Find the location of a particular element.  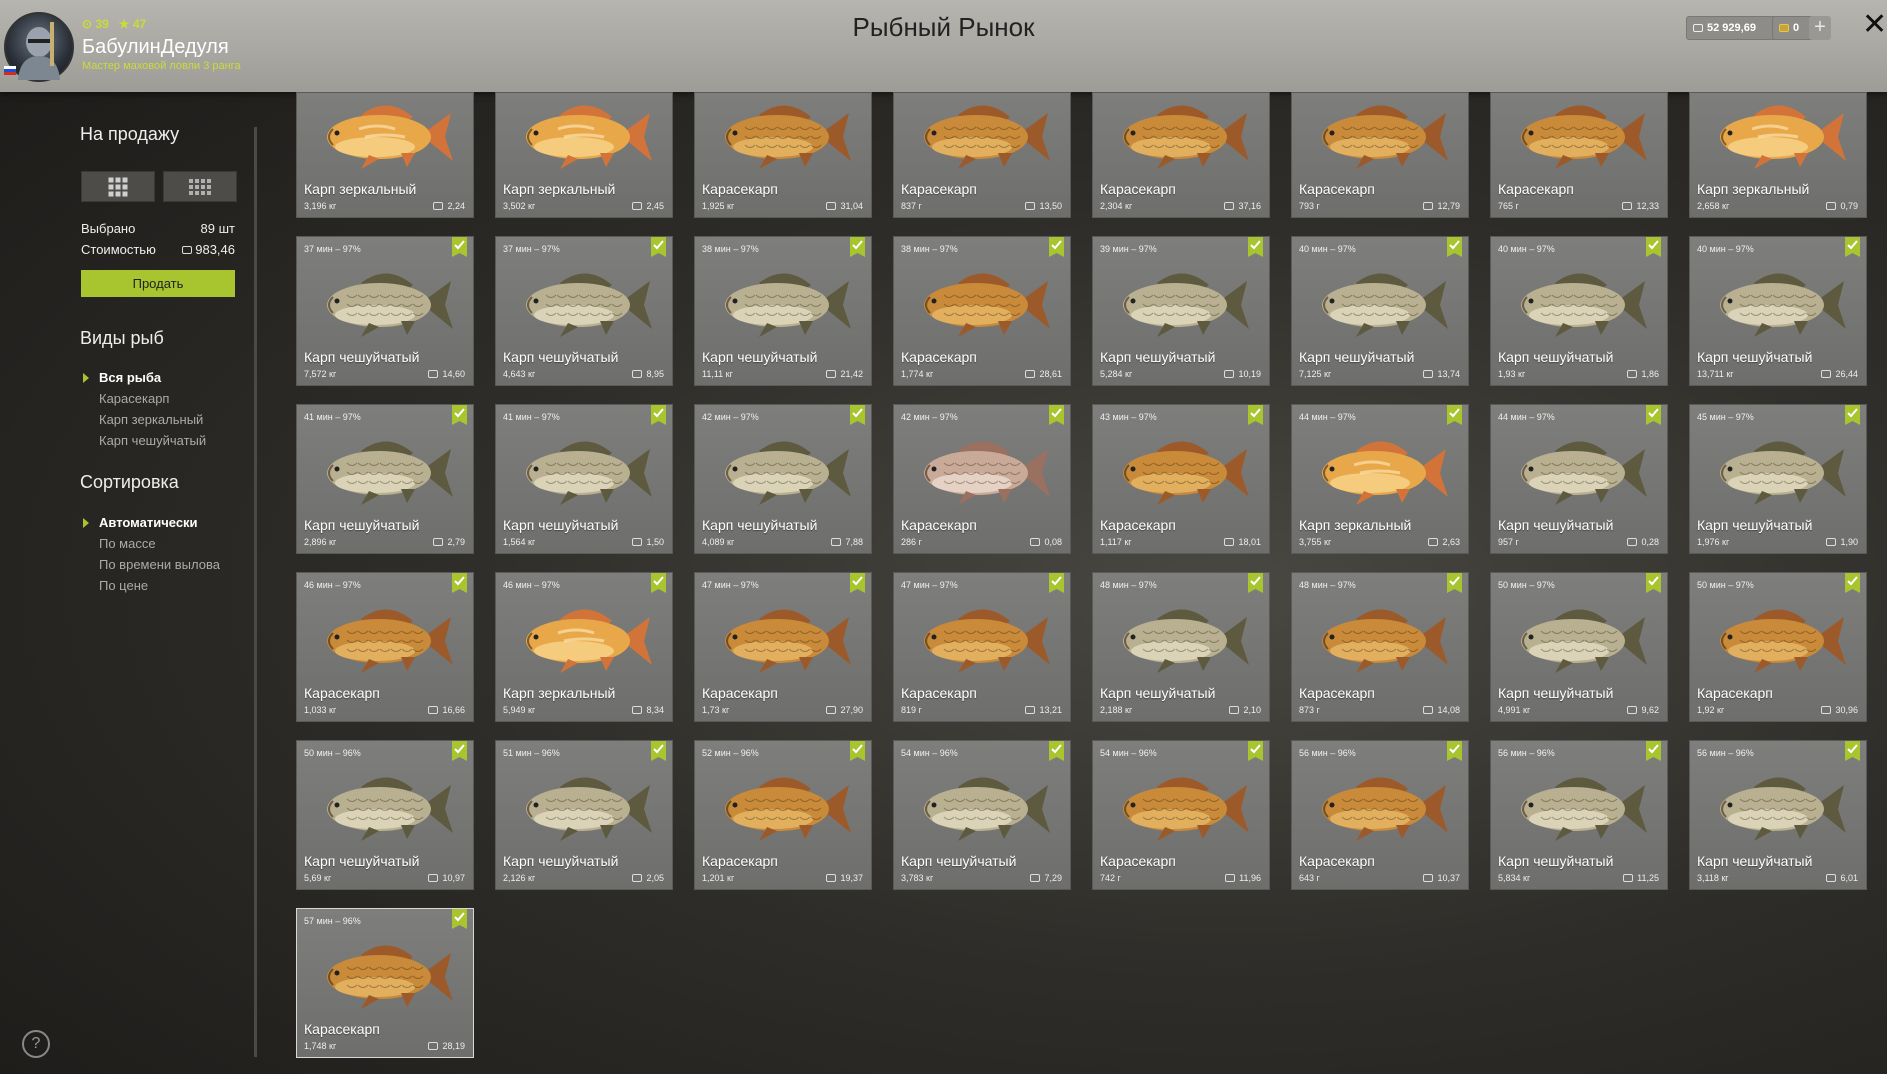

fish-card: 50 мин – 97% Карасекарп 1,92 кг 30,96 is located at coordinates (1778, 647).